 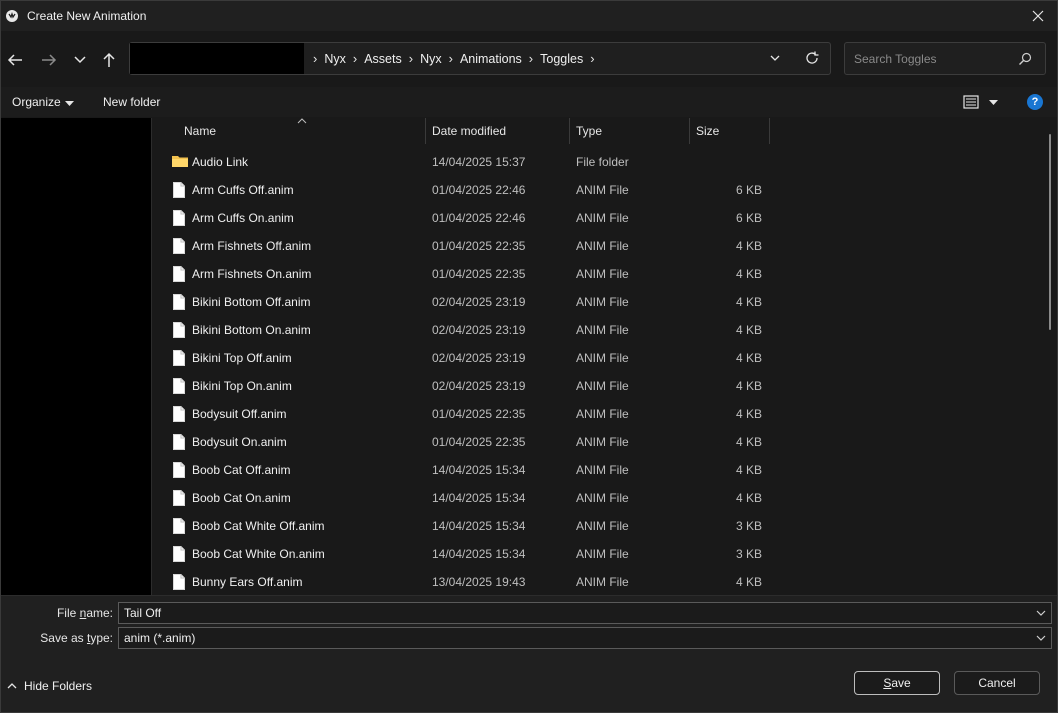 What do you see at coordinates (589, 131) in the screenshot?
I see `column-type: Type` at bounding box center [589, 131].